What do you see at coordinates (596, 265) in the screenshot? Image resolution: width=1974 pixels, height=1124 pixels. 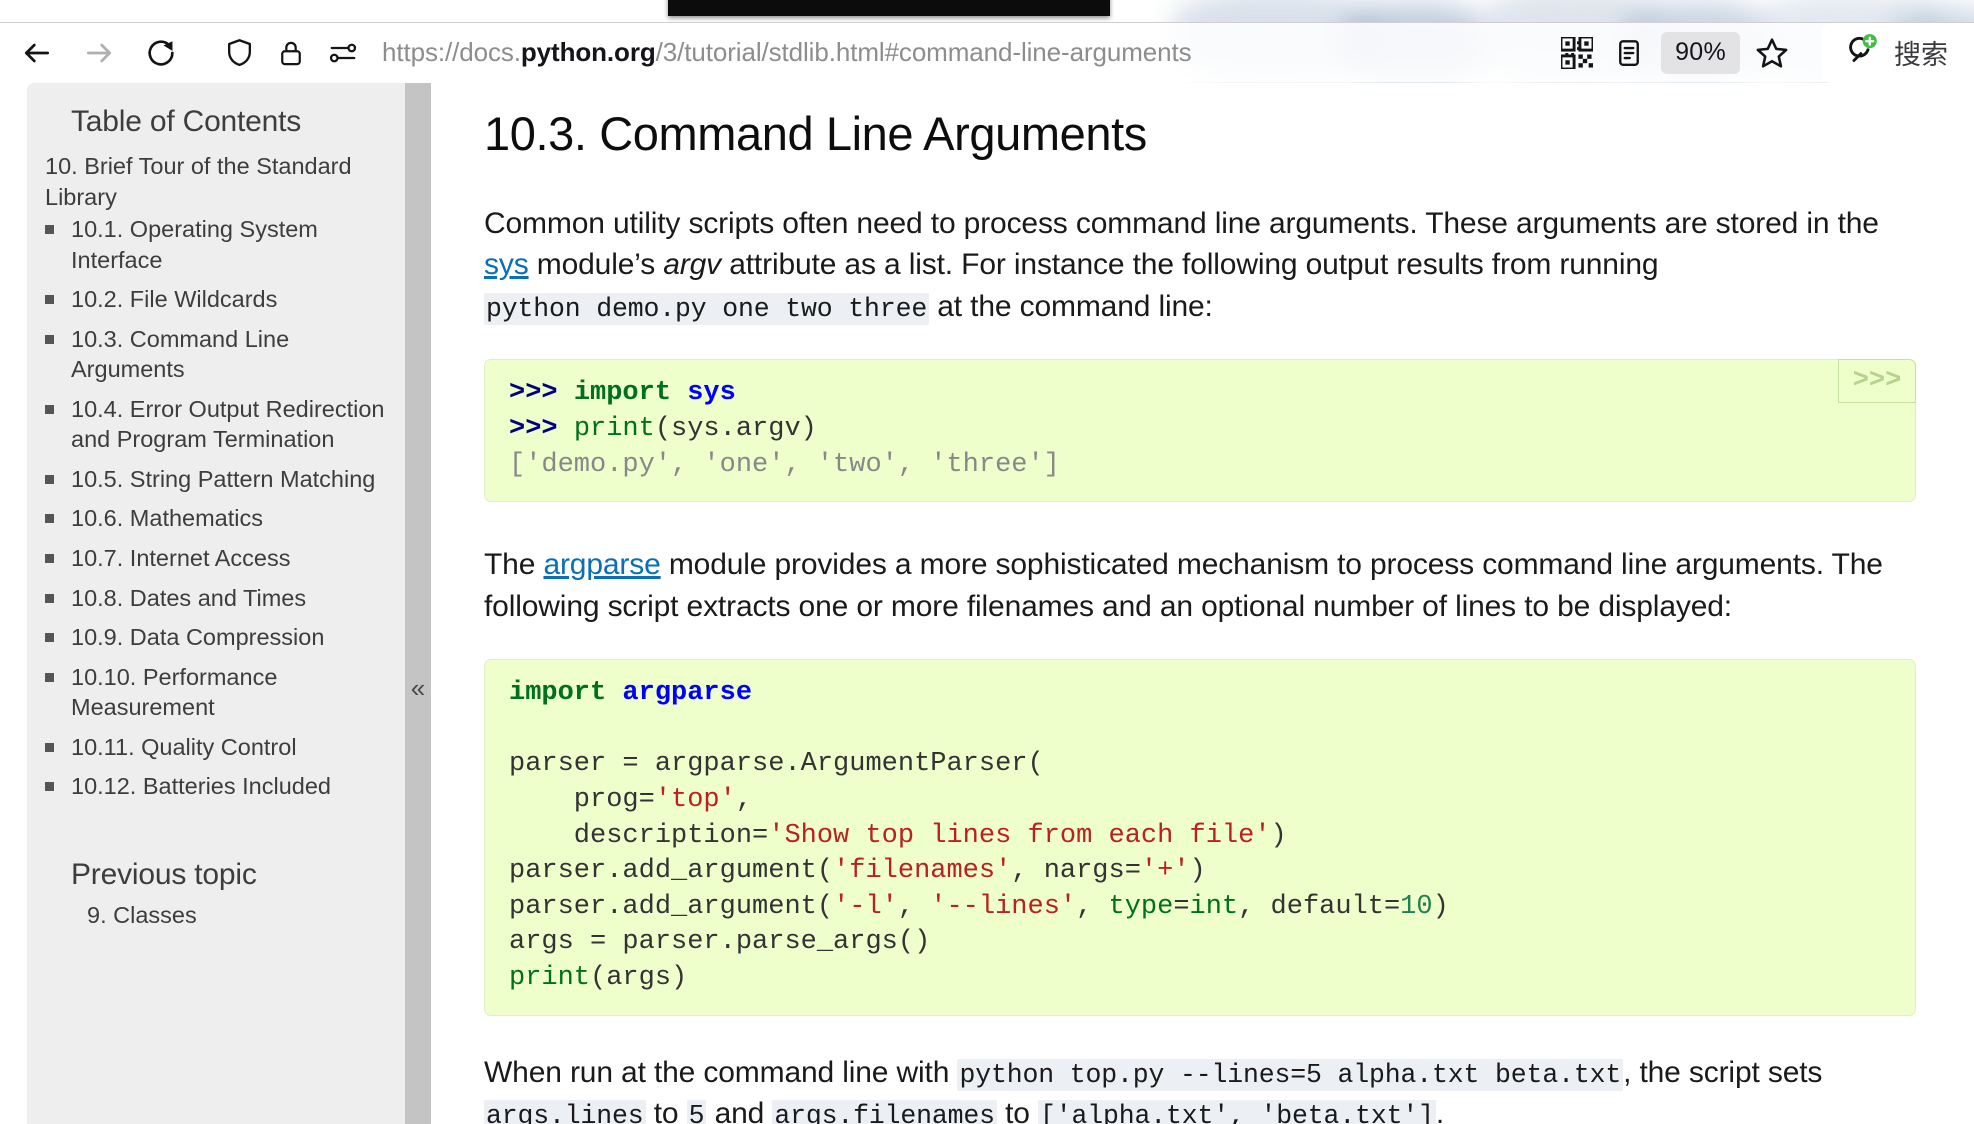 I see `p1-text-b: module’s` at bounding box center [596, 265].